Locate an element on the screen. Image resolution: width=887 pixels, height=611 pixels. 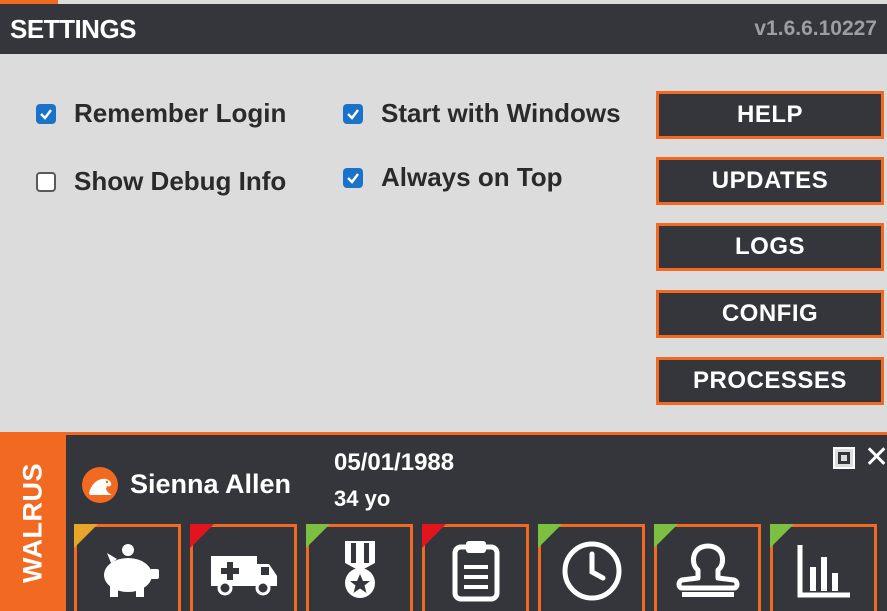
version-label: v1.6.6.10227 is located at coordinates (815, 28).